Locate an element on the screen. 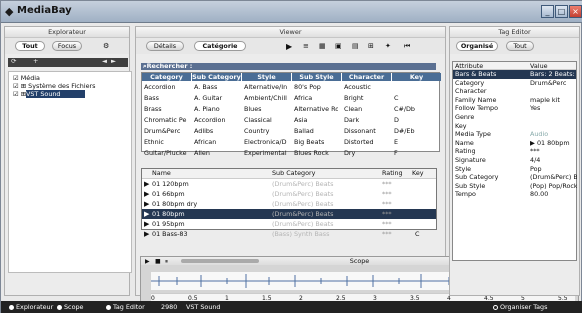 This screenshot has height=313, width=582. header-key: Key is located at coordinates (418, 173).